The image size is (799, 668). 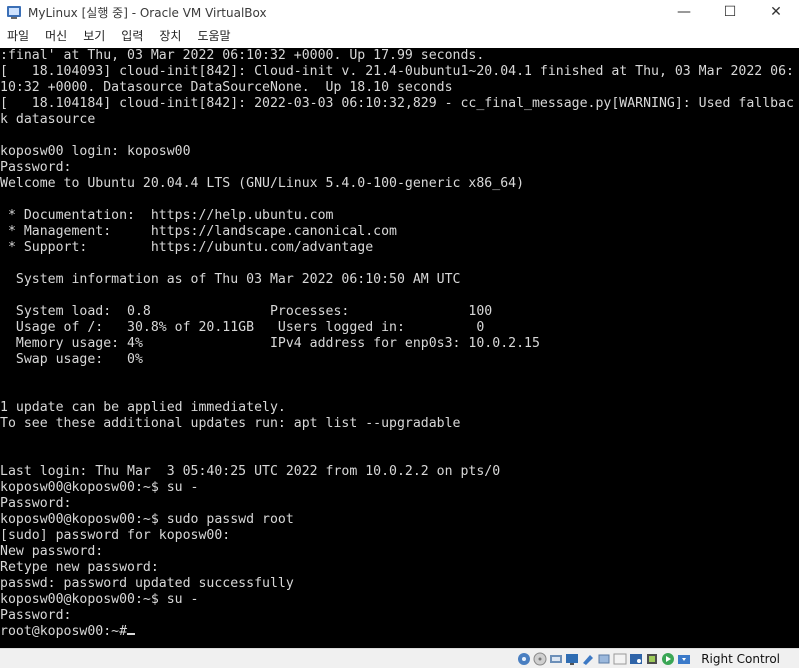 What do you see at coordinates (18, 36) in the screenshot?
I see `menu-file: 파일` at bounding box center [18, 36].